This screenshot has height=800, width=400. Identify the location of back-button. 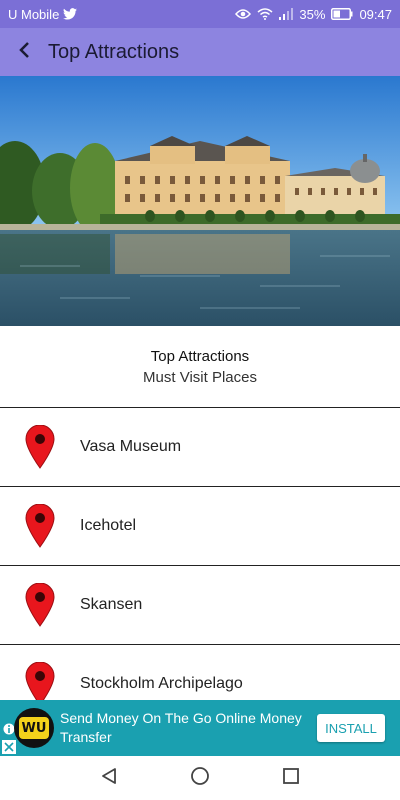
(24, 52).